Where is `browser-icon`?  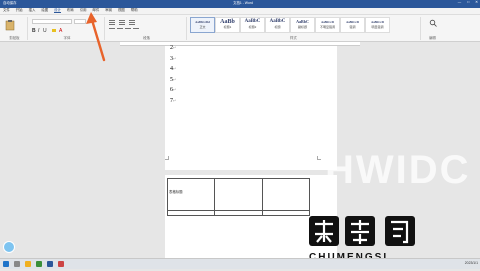 browser-icon is located at coordinates (39, 264).